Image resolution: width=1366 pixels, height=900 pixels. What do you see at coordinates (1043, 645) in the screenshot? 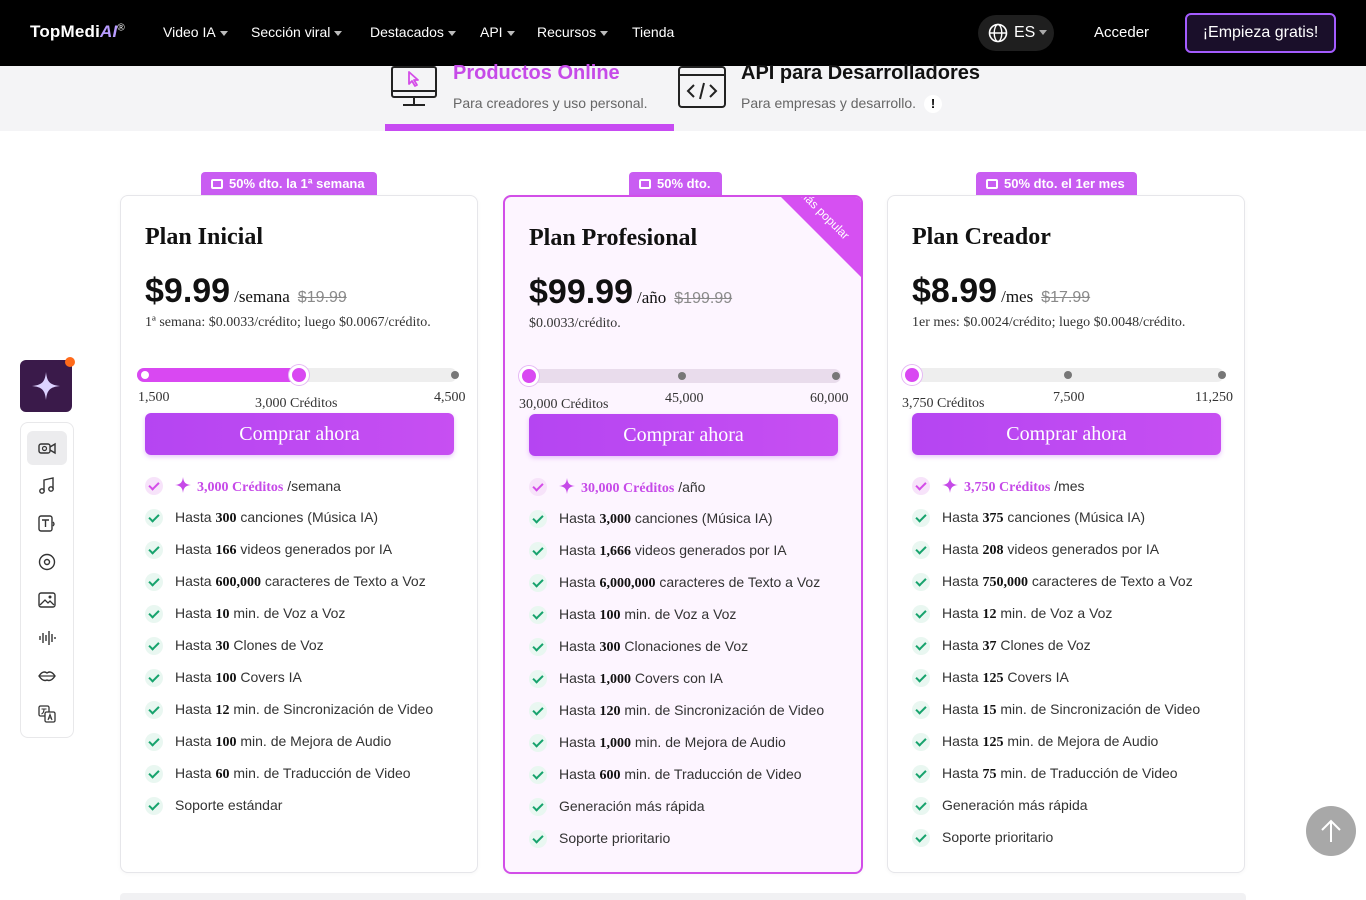
I see `feature-suffix: Clones de Voz` at bounding box center [1043, 645].